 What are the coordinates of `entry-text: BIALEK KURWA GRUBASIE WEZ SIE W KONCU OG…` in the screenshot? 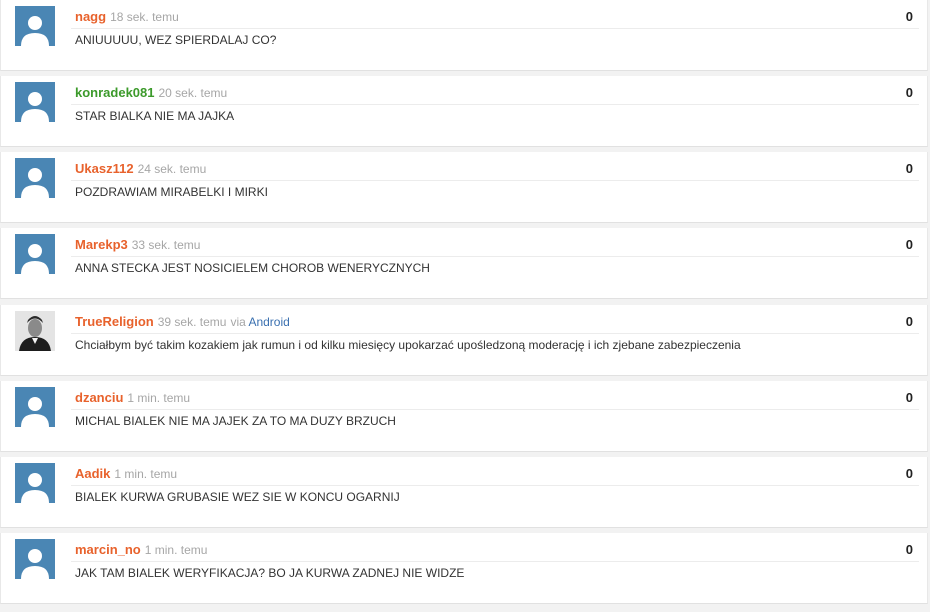 It's located at (237, 497).